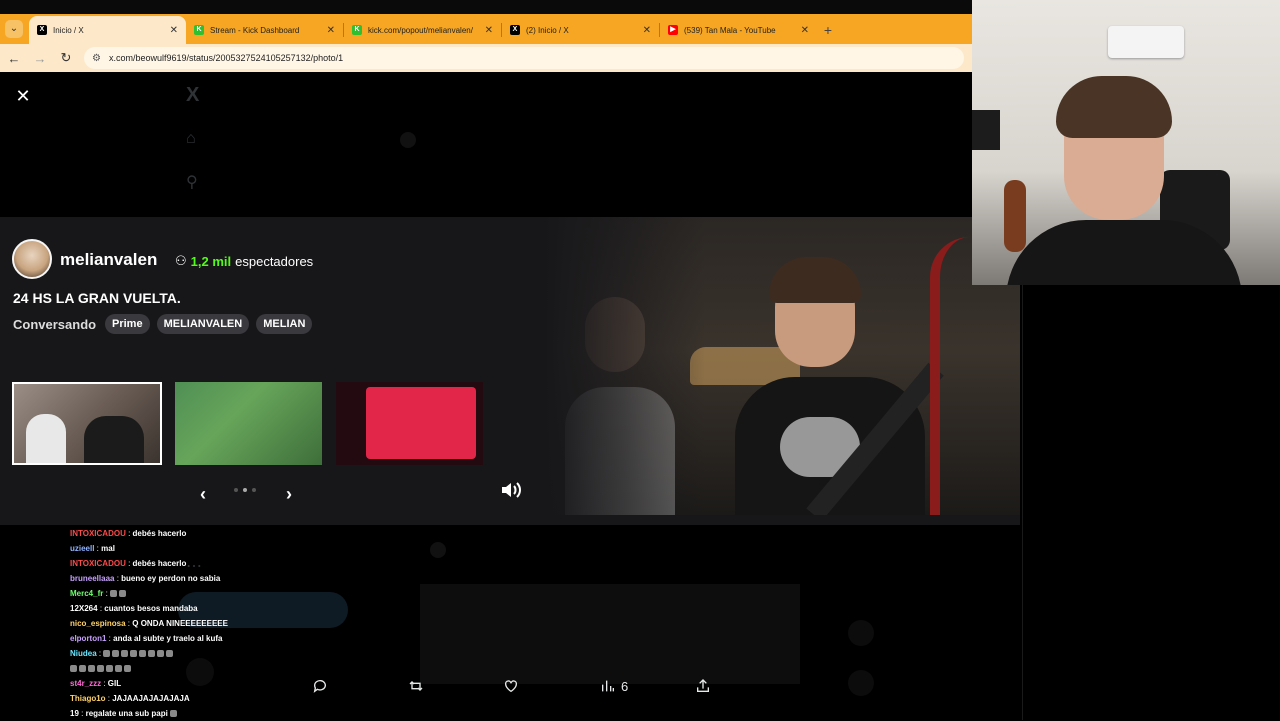  What do you see at coordinates (145, 578) in the screenshot?
I see `chat-message: bruneellaaa : bueno ey perdon no sabia` at bounding box center [145, 578].